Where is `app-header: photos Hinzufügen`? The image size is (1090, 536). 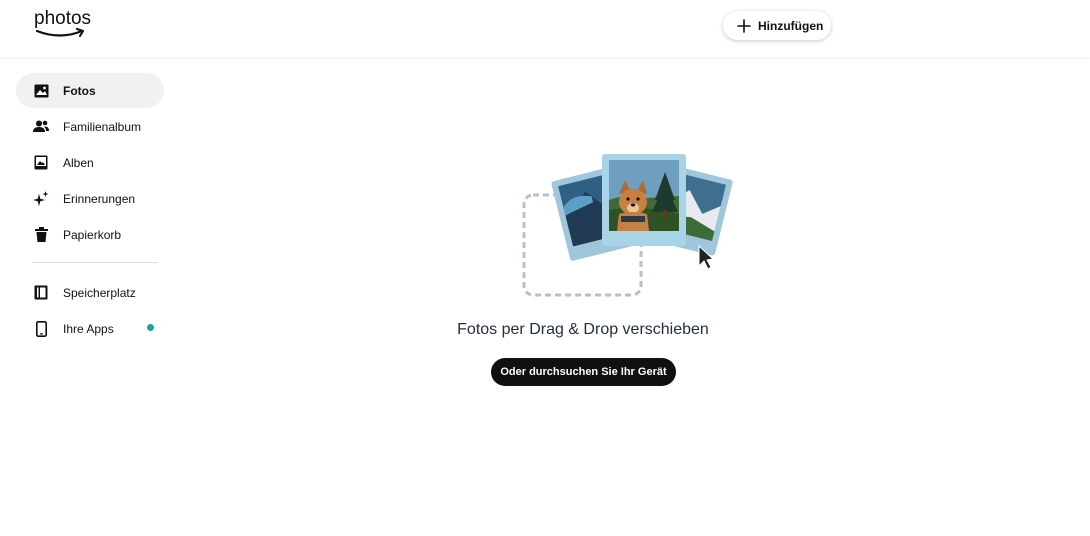 app-header: photos Hinzufügen is located at coordinates (545, 28).